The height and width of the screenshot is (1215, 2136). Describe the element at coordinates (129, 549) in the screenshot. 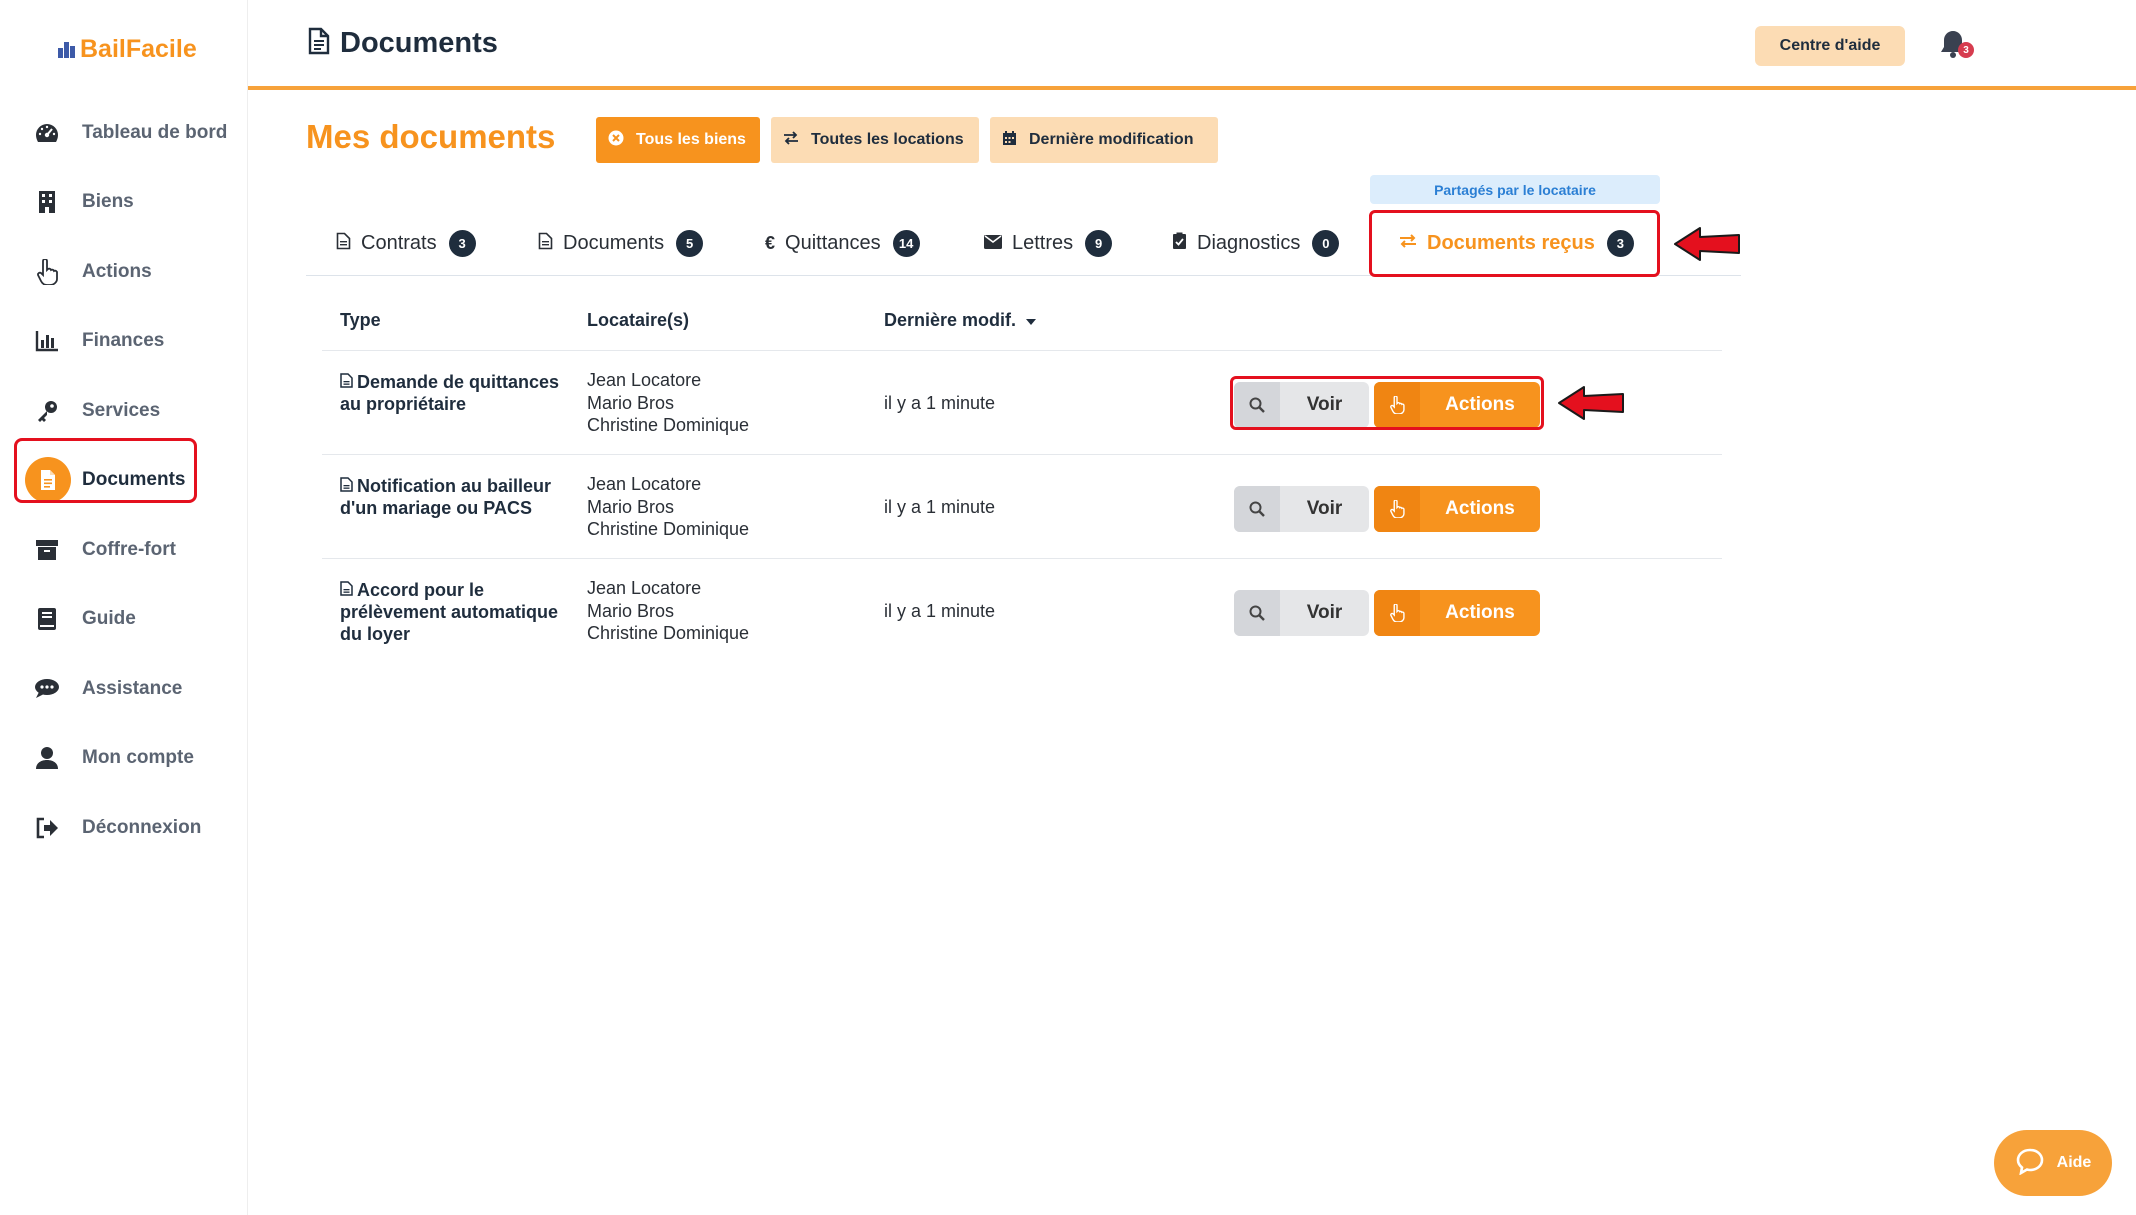

I see `sidebar-item-label: Coffre-fort` at that location.